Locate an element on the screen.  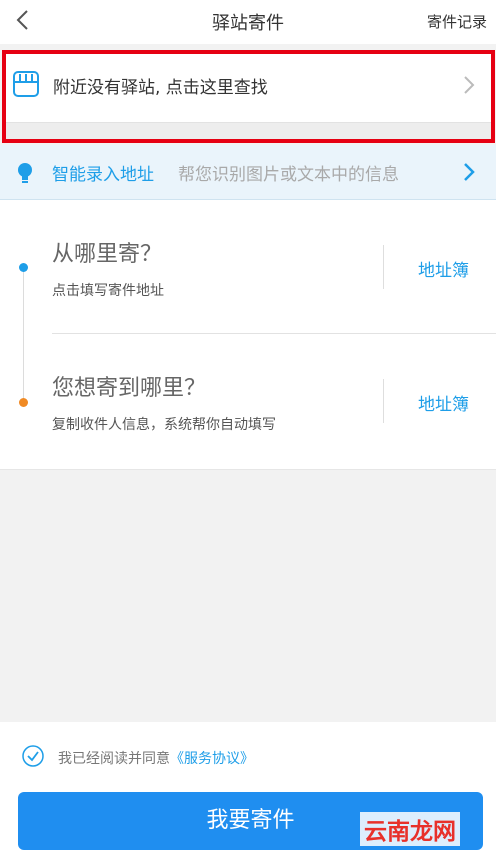
timeline-line is located at coordinates (23, 335).